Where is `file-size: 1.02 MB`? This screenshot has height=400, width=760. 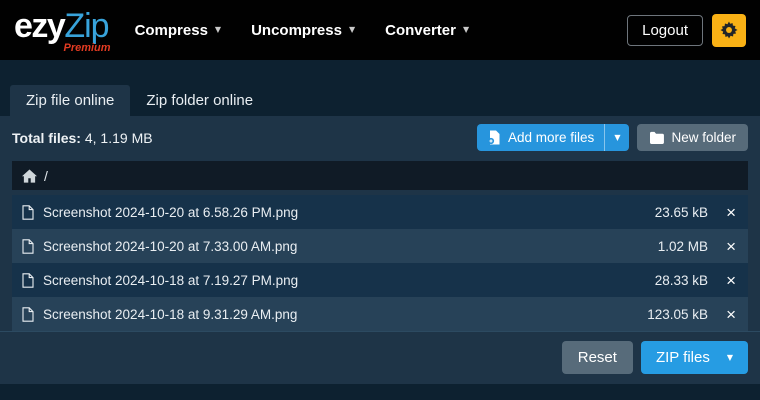 file-size: 1.02 MB is located at coordinates (683, 246).